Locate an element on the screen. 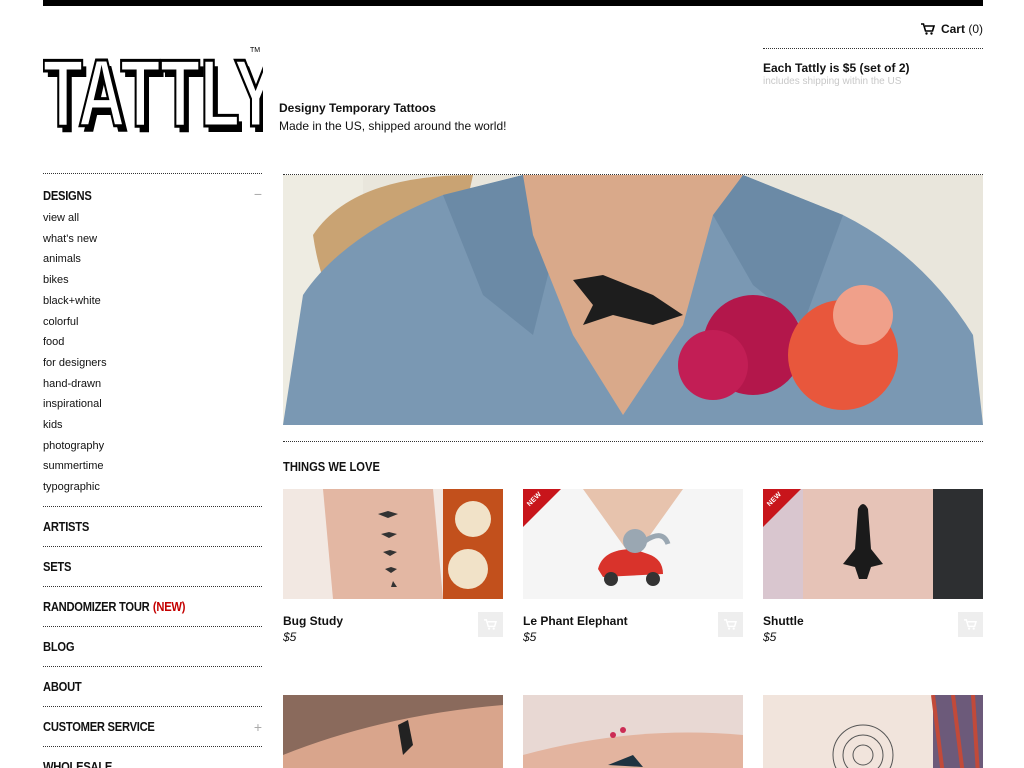 The height and width of the screenshot is (768, 1024). product-card: NEW Shuttle $5 is located at coordinates (873, 566).